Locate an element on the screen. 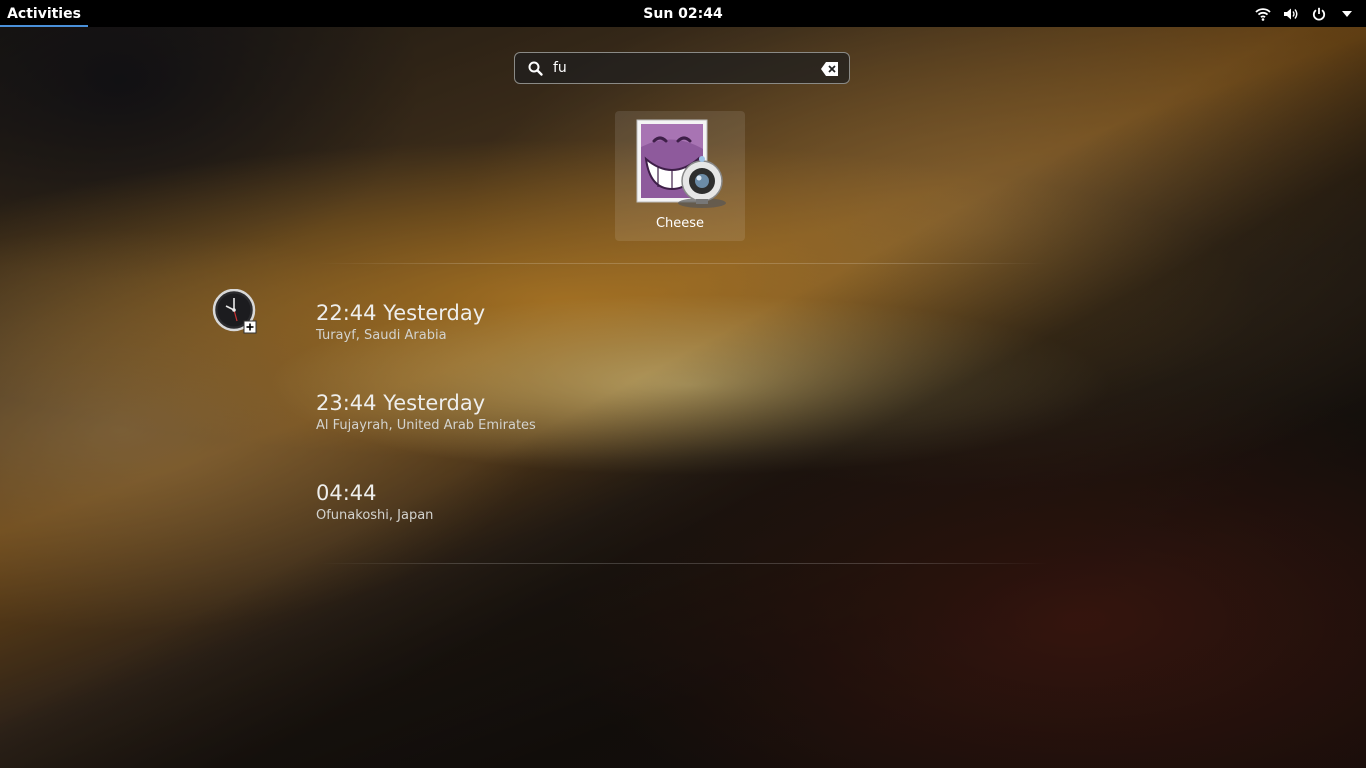 This screenshot has height=768, width=1366. result-place: Turayf, Saudi Arabia is located at coordinates (381, 335).